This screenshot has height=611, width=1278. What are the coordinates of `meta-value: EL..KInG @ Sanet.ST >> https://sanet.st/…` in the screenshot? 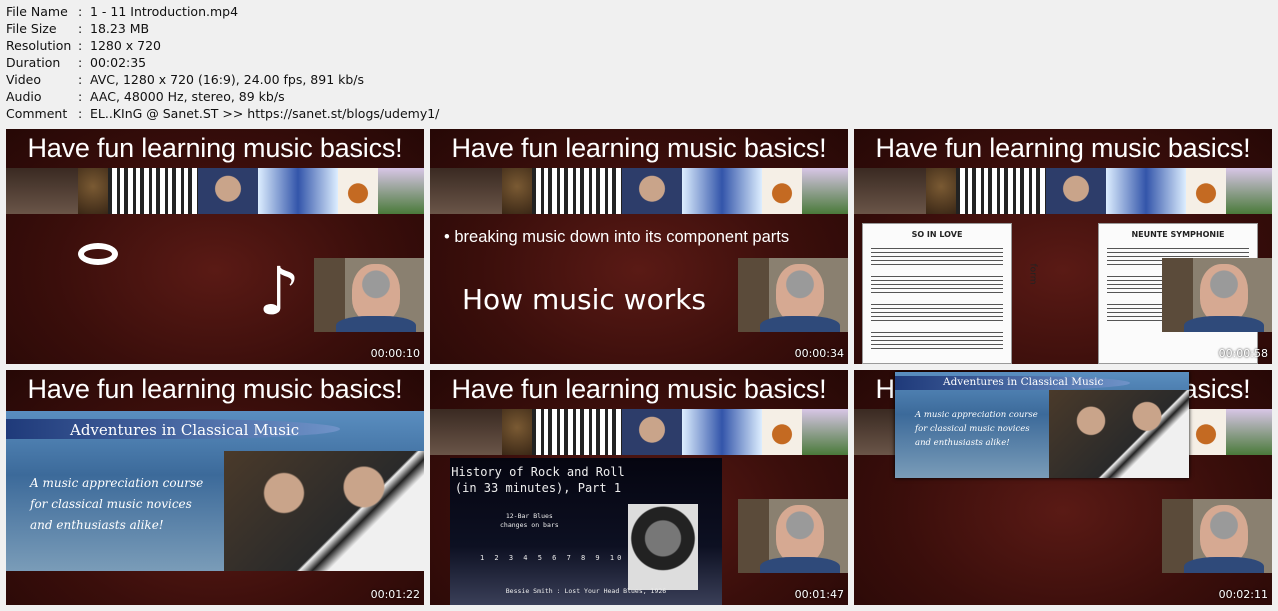 It's located at (265, 113).